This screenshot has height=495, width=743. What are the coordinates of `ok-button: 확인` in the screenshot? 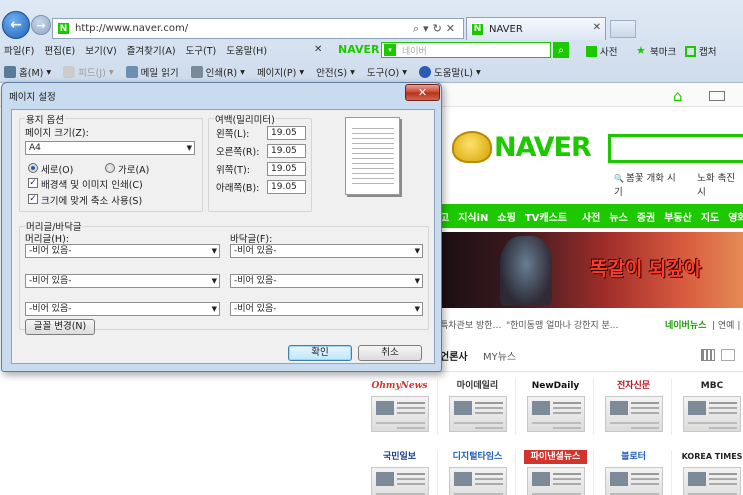 It's located at (320, 353).